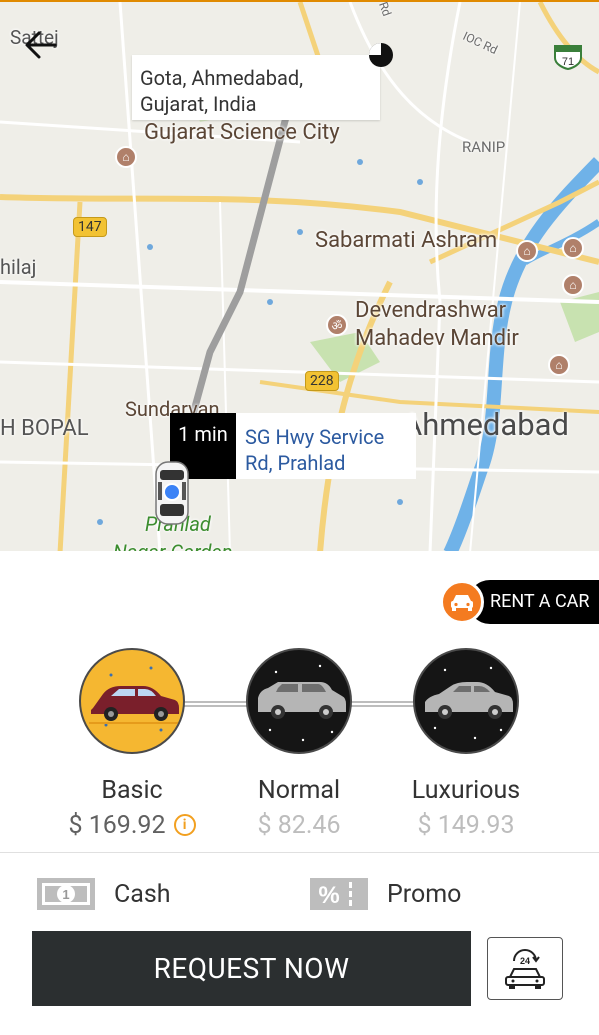  Describe the element at coordinates (466, 790) in the screenshot. I see `car-type-name: Luxurious` at that location.